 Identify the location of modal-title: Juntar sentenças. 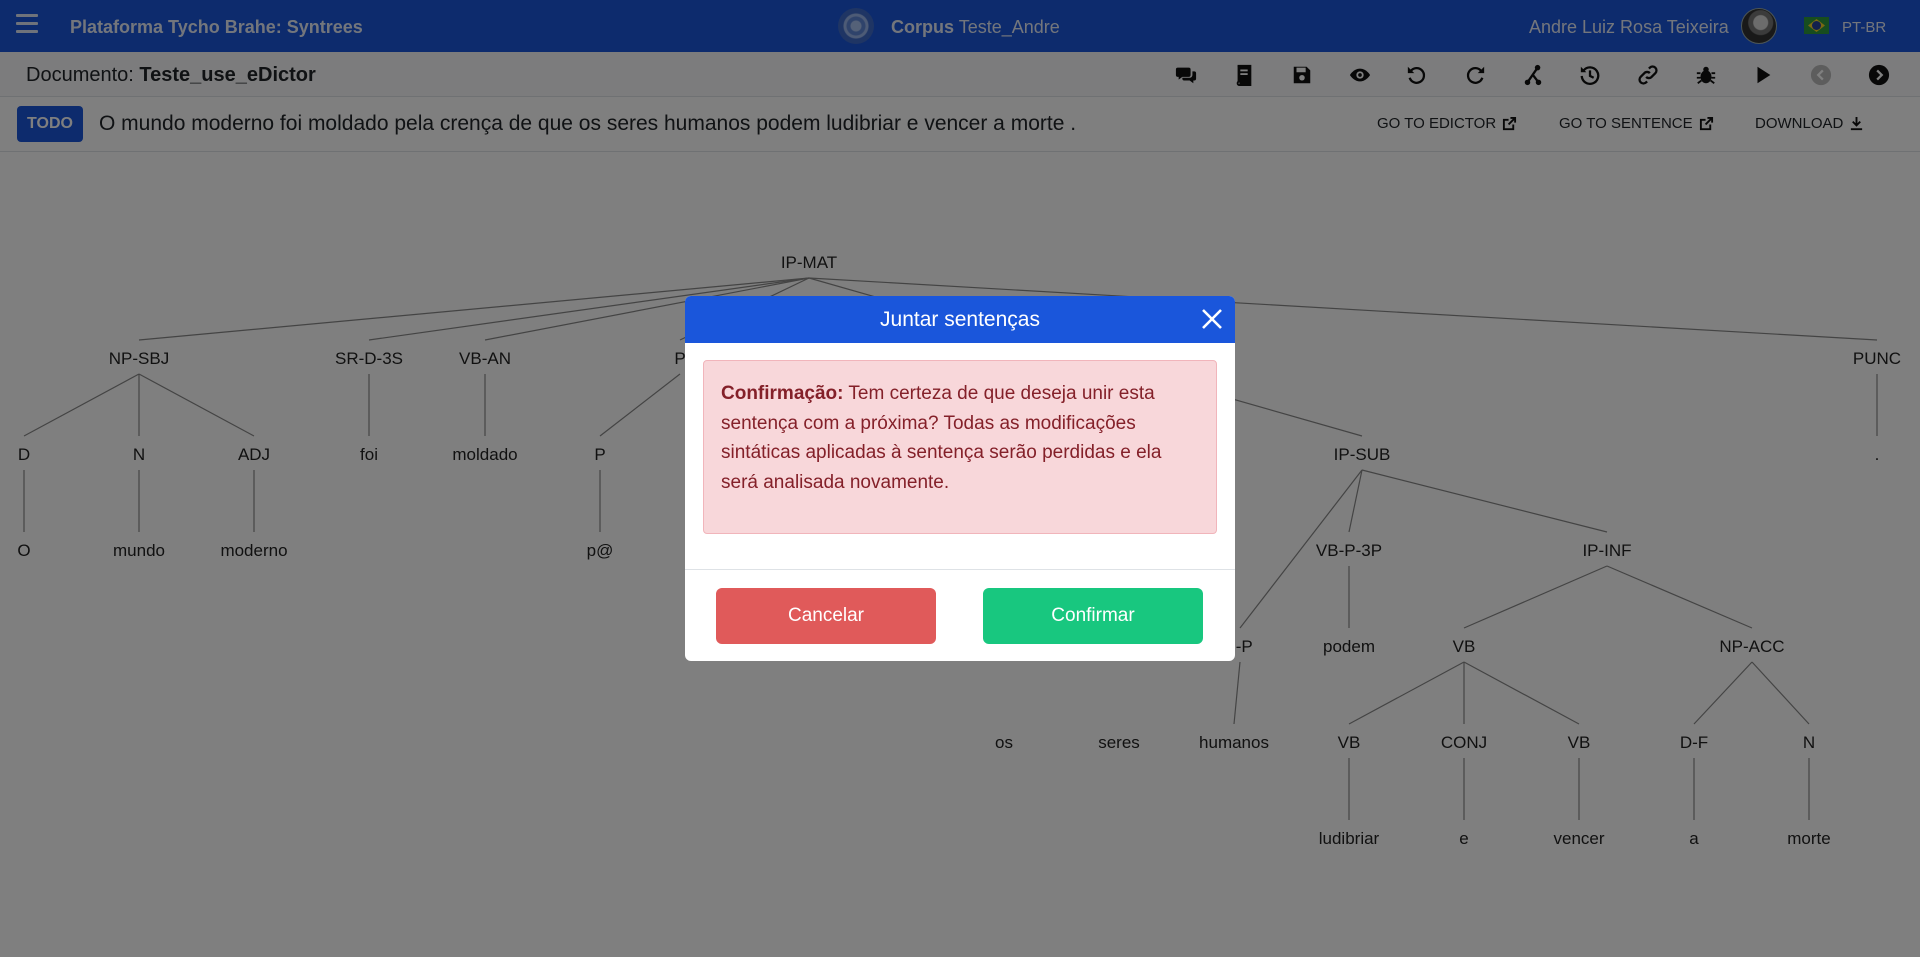
(960, 319).